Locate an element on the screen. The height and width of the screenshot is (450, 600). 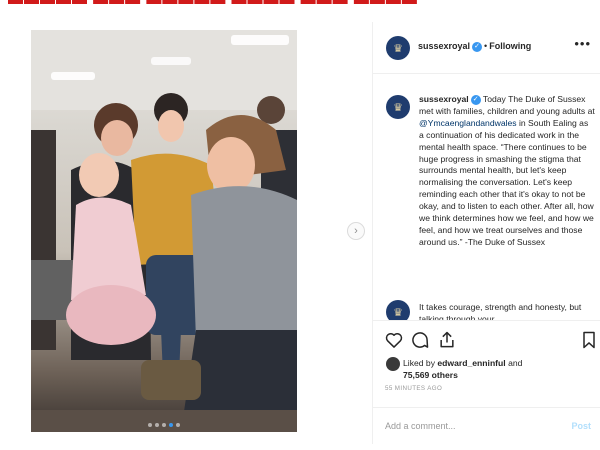
comment-icon is located at coordinates (420, 340).